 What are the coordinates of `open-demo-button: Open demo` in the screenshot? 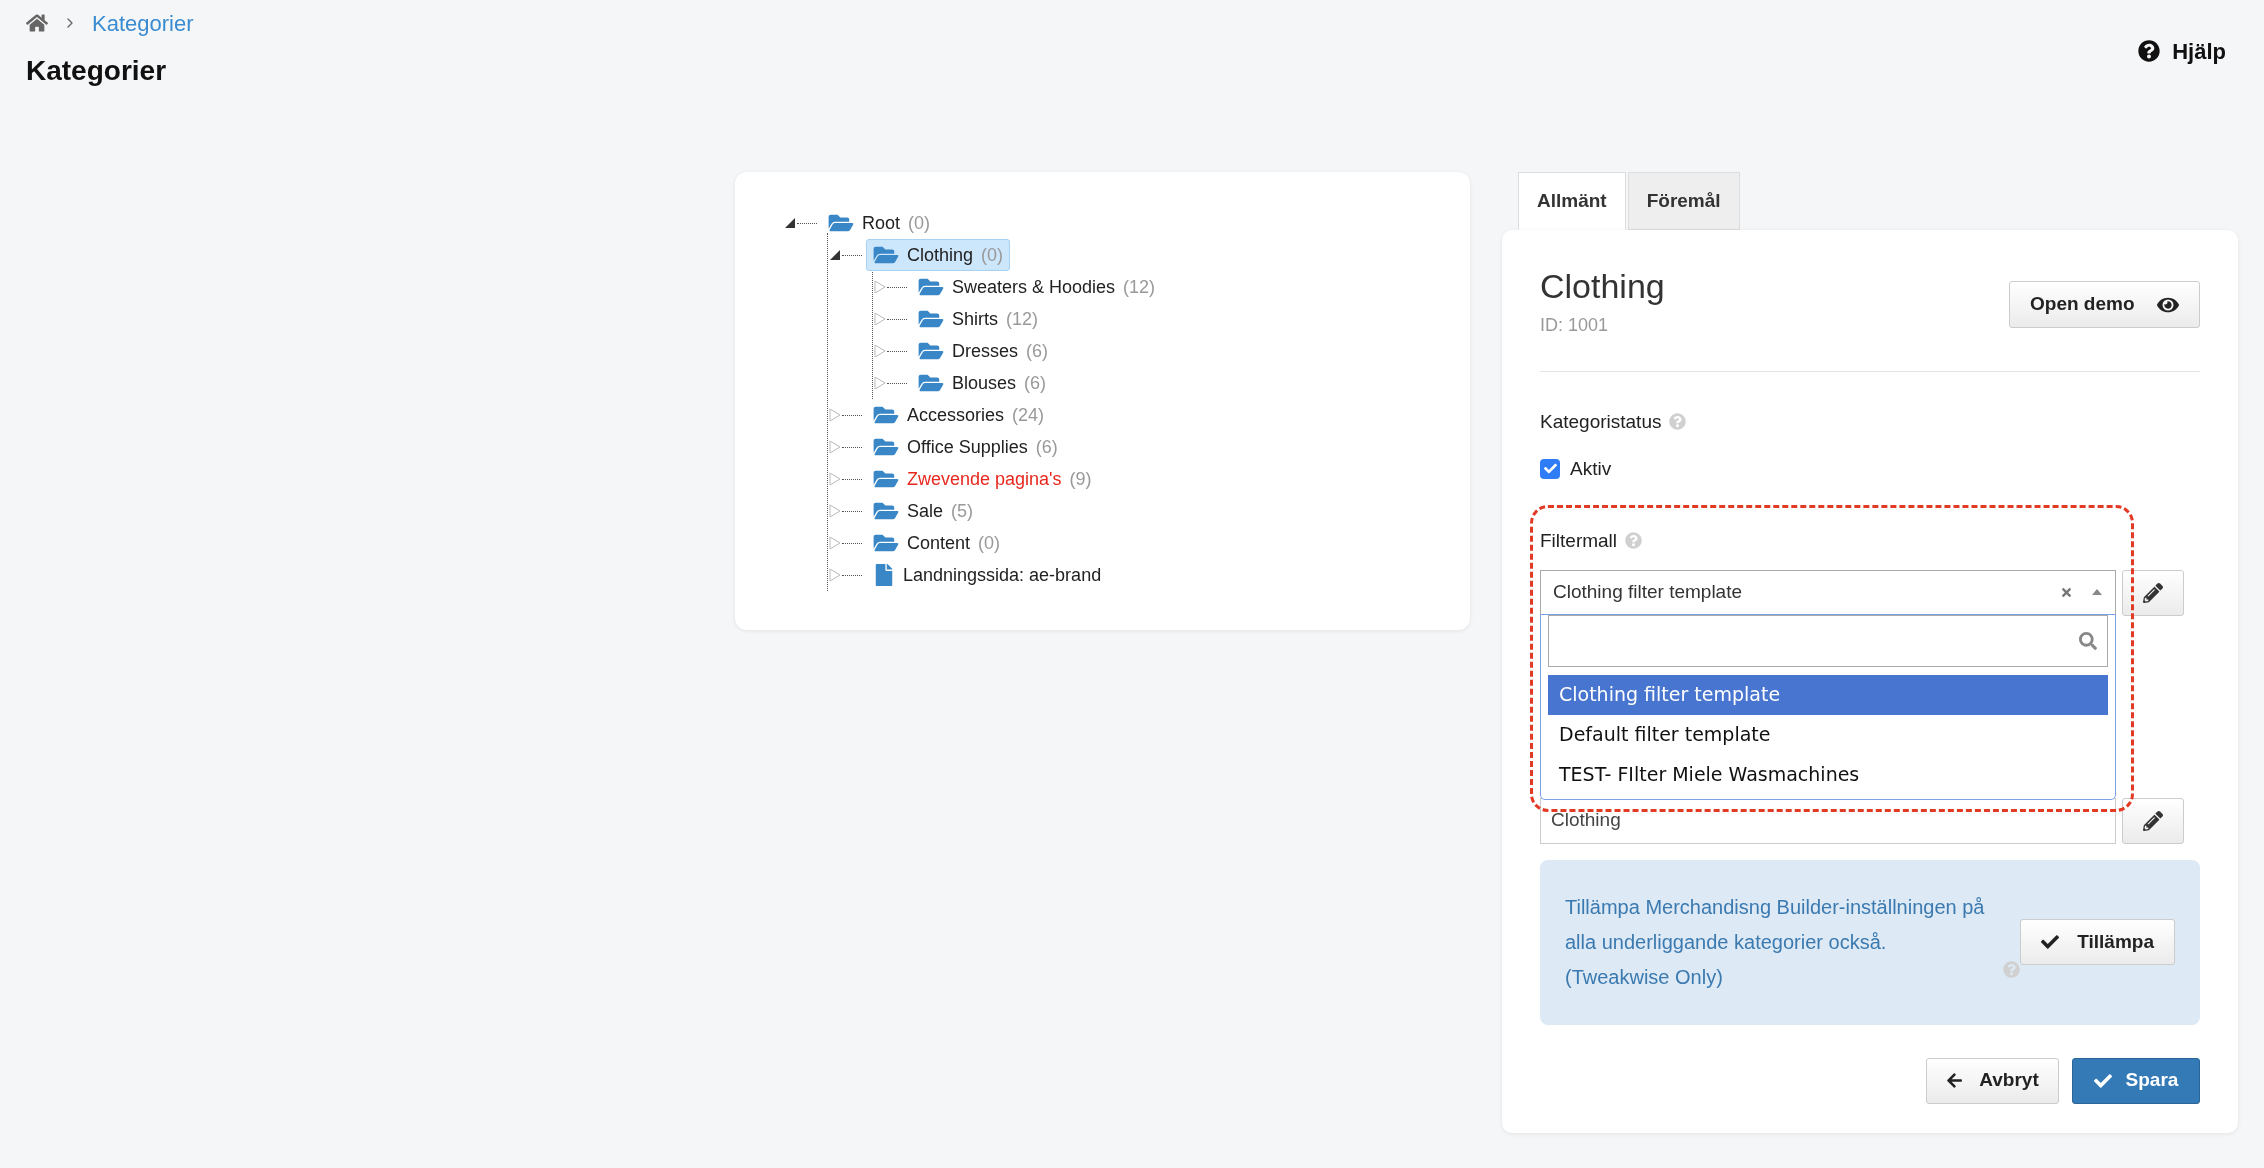 It's located at (2104, 304).